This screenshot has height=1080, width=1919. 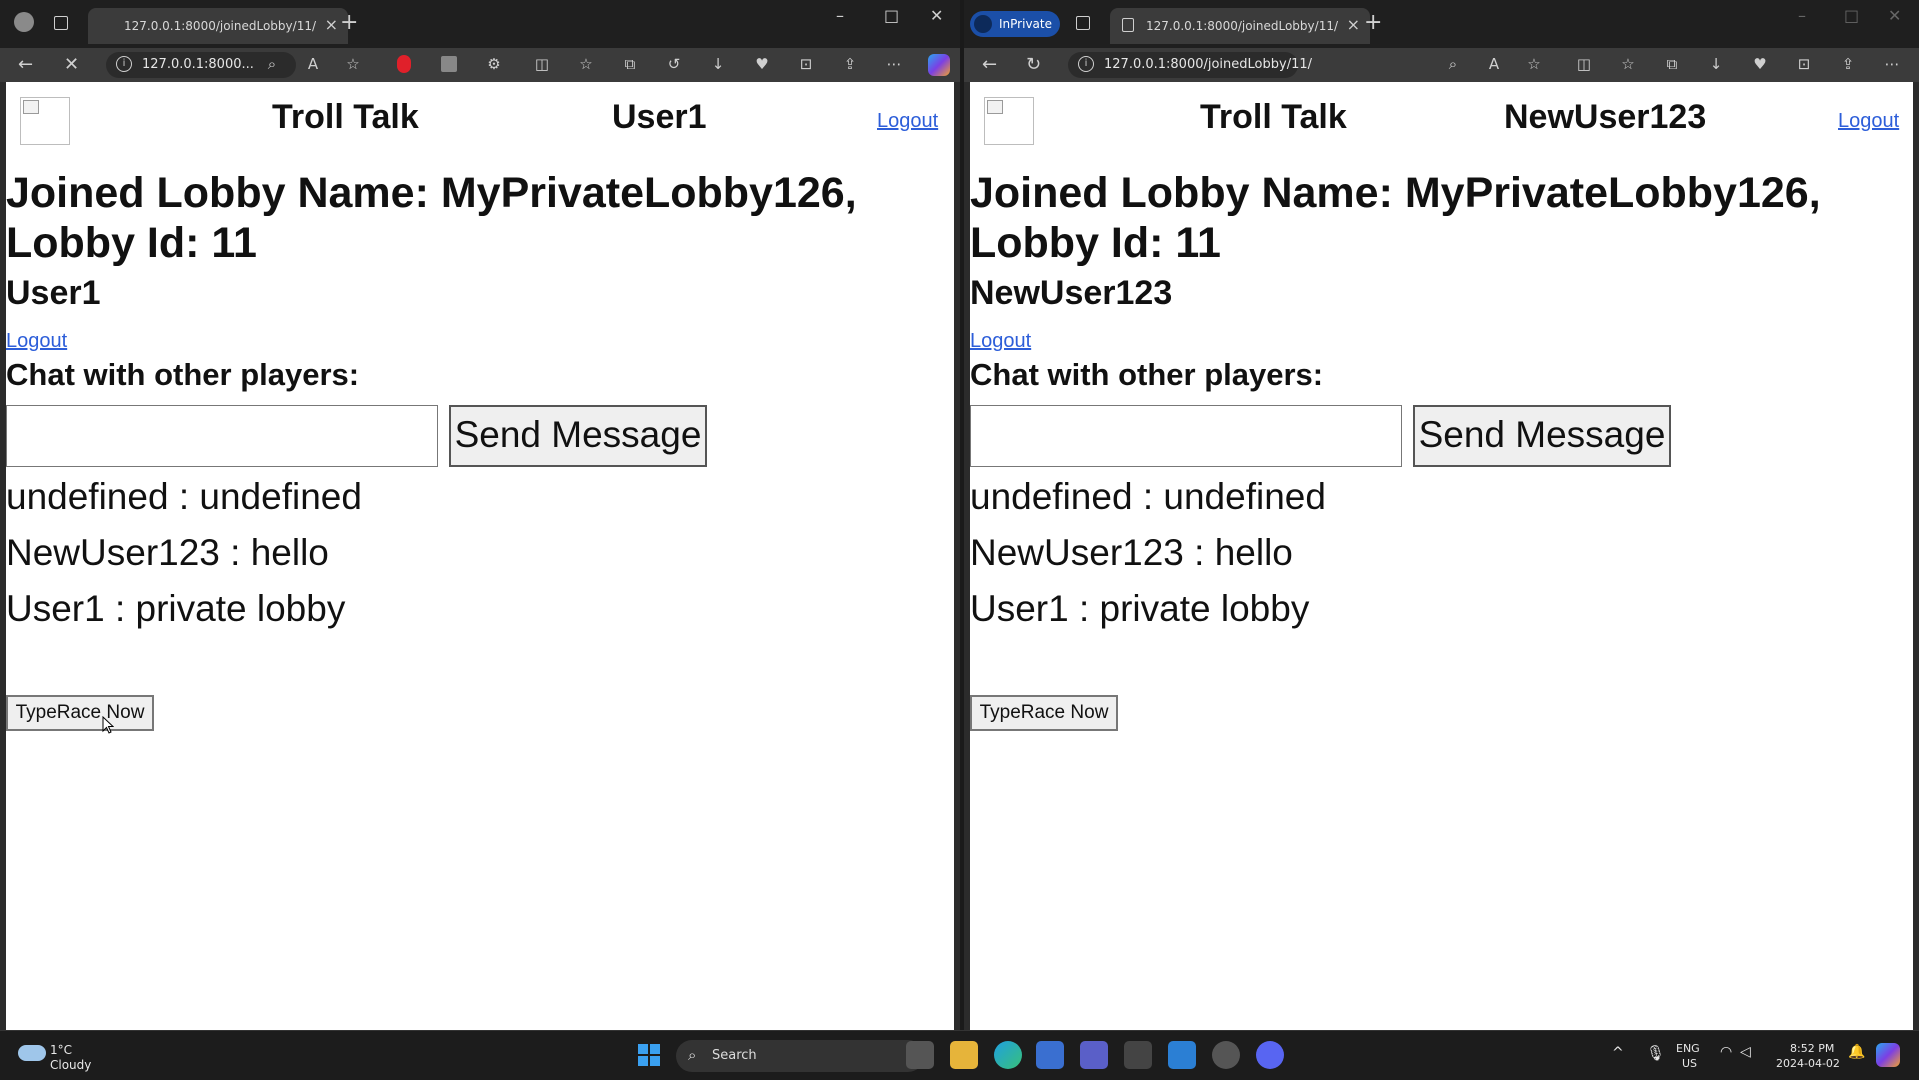 I want to click on stop-icon: ✕, so click(x=71, y=64).